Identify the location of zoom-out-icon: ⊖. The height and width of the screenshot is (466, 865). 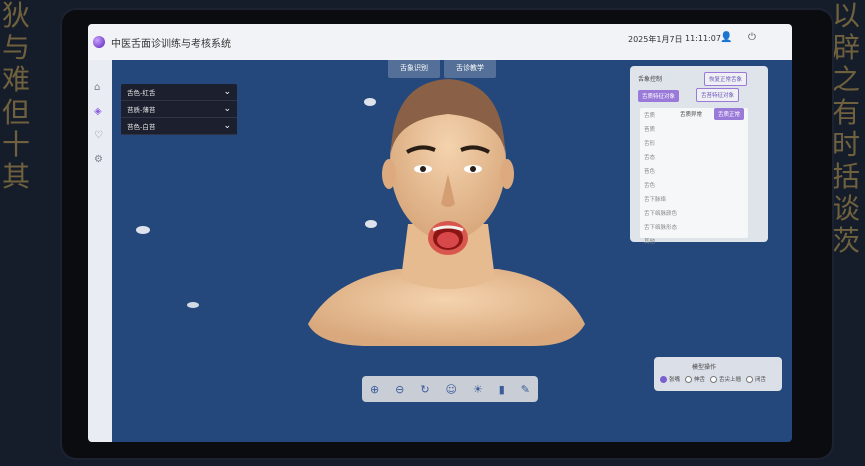
(399, 389).